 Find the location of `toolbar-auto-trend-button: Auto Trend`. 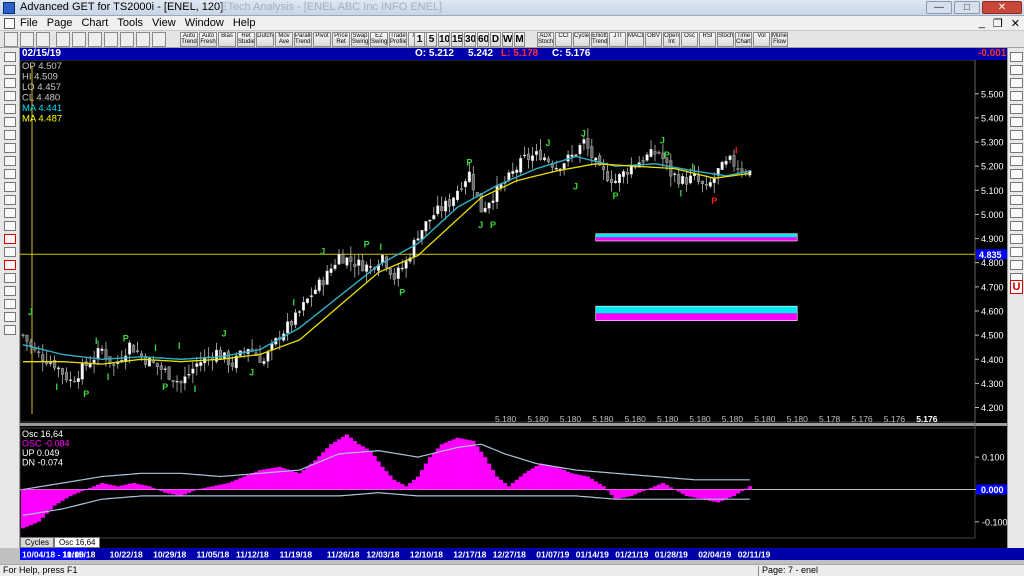

toolbar-auto-trend-button: Auto Trend is located at coordinates (189, 39).